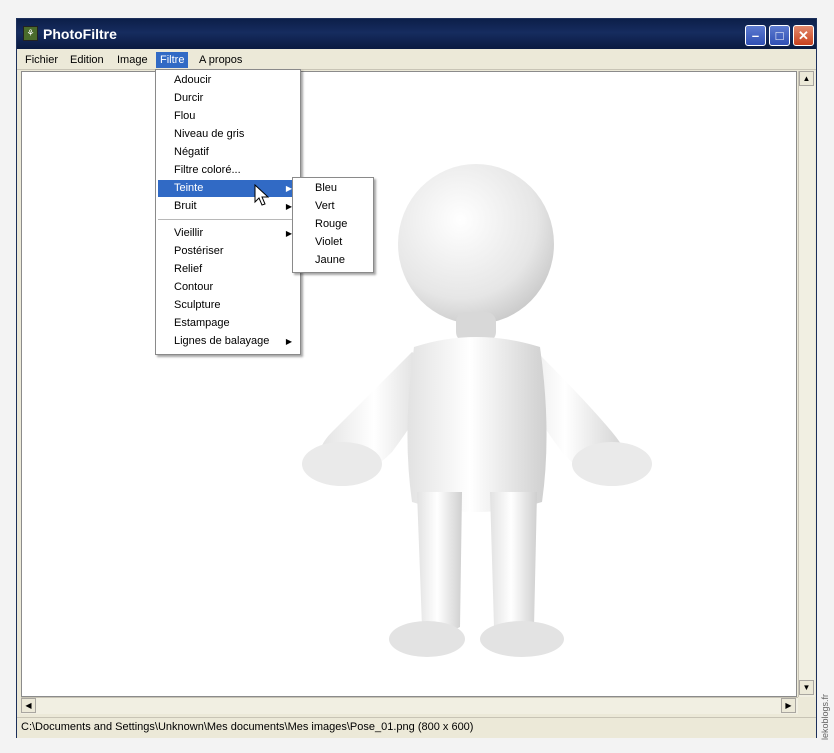 The width and height of the screenshot is (834, 753). What do you see at coordinates (228, 188) in the screenshot?
I see `menu-item-teinte: Teinte ▶` at bounding box center [228, 188].